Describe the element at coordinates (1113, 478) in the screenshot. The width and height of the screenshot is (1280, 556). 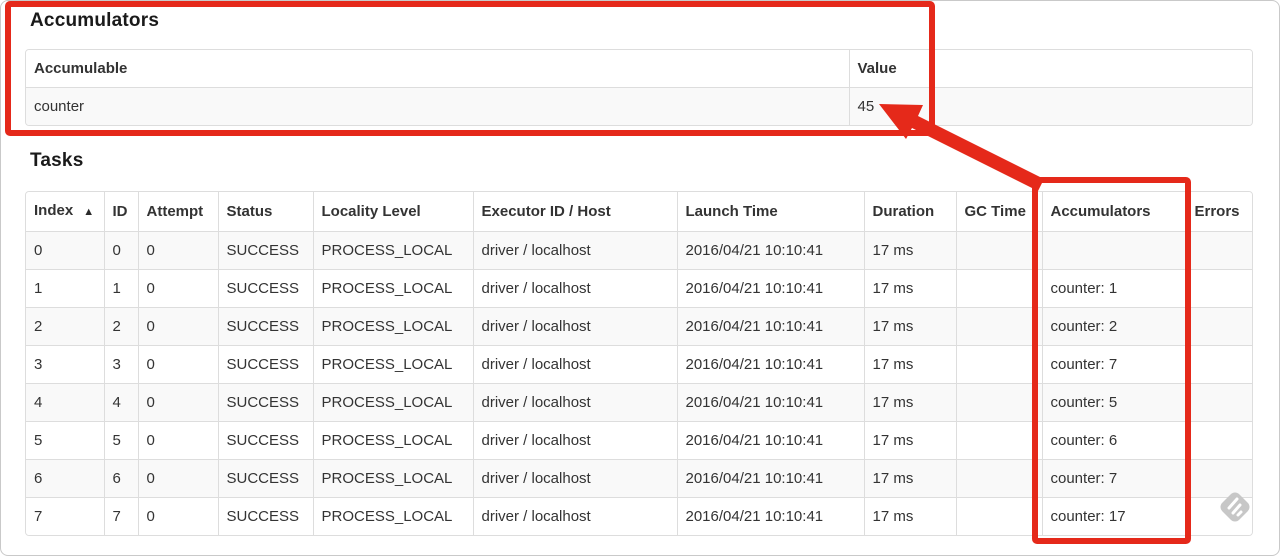
I see `table-cell: counter: 7` at that location.